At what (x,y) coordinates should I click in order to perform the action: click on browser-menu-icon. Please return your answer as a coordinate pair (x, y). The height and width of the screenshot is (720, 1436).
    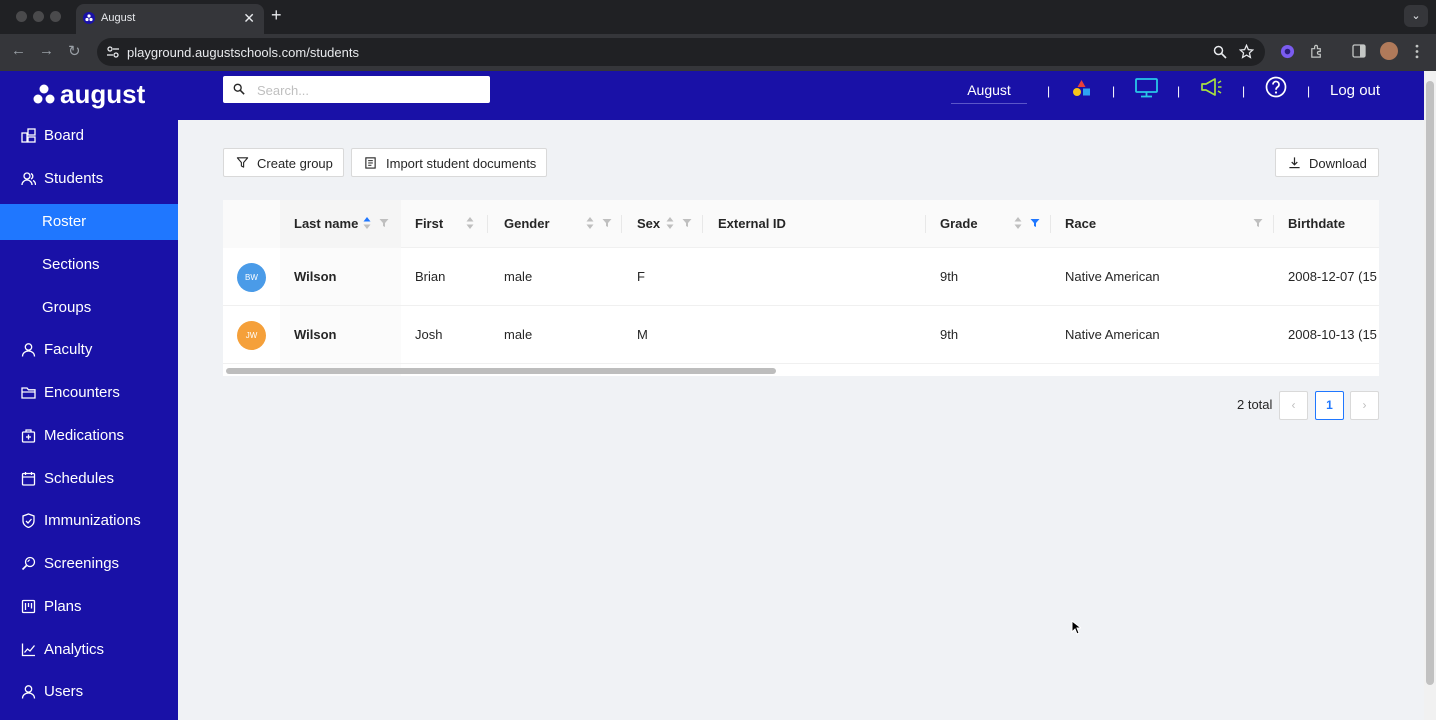
    Looking at the image, I should click on (1417, 51).